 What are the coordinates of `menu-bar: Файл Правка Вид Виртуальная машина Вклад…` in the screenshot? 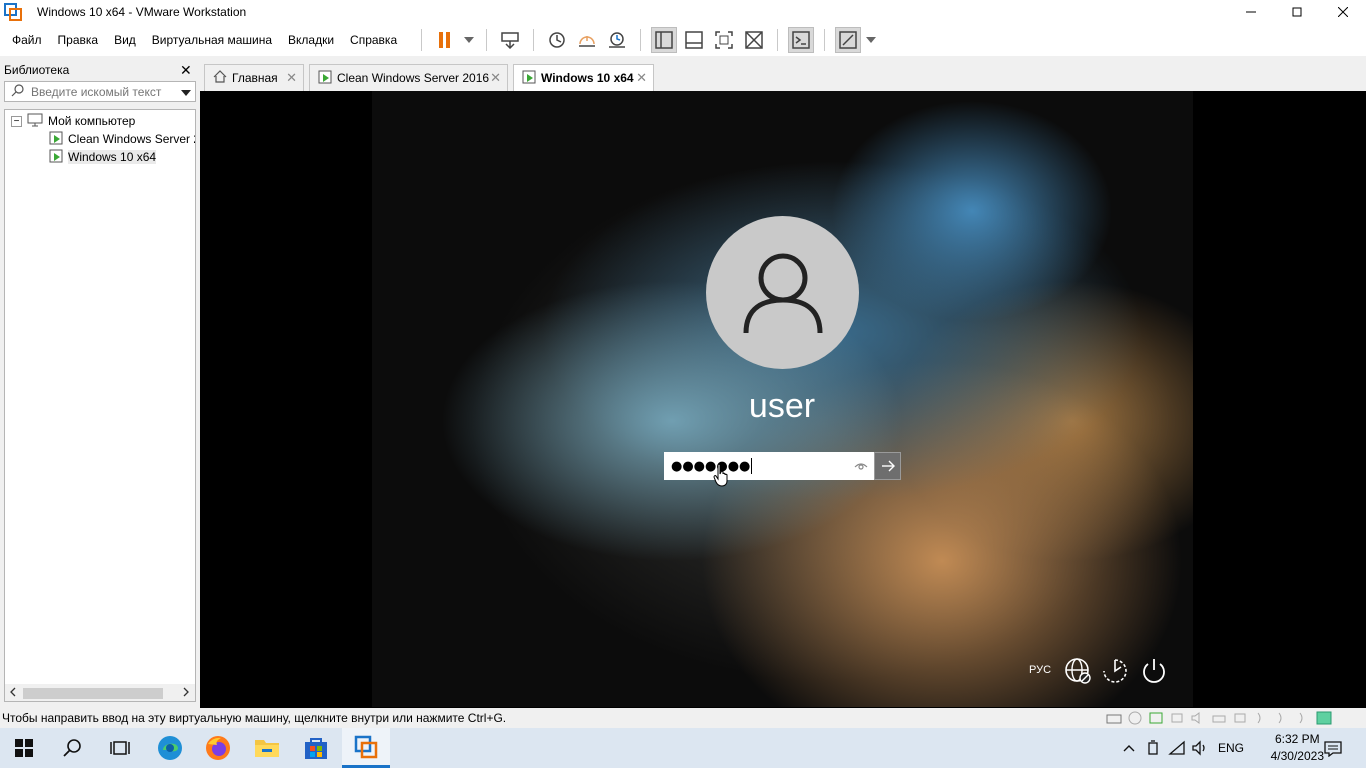 It's located at (683, 40).